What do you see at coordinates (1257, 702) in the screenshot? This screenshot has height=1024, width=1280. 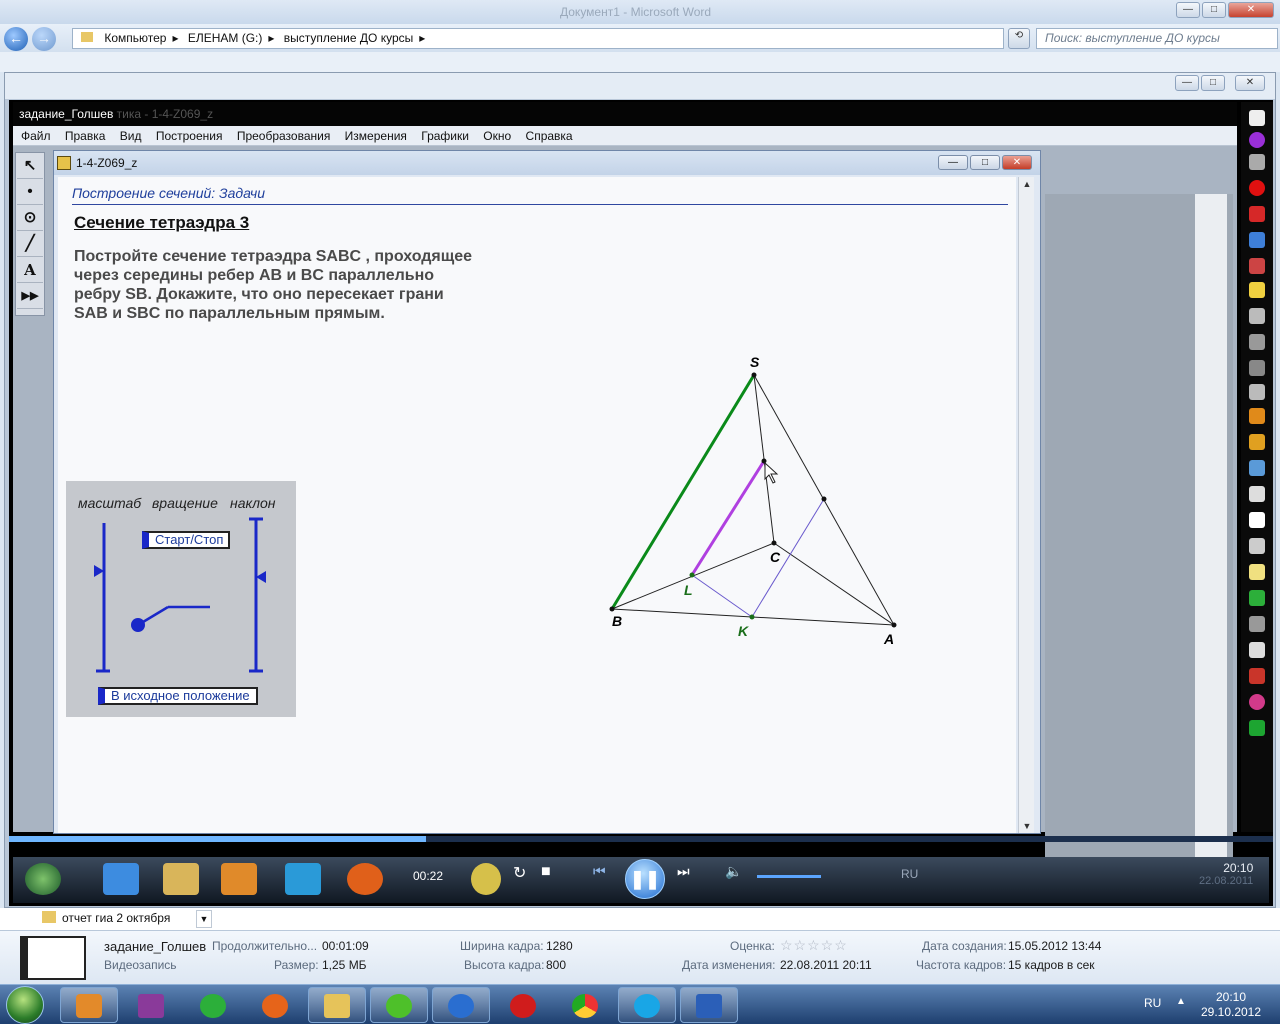 I see `info-icon` at bounding box center [1257, 702].